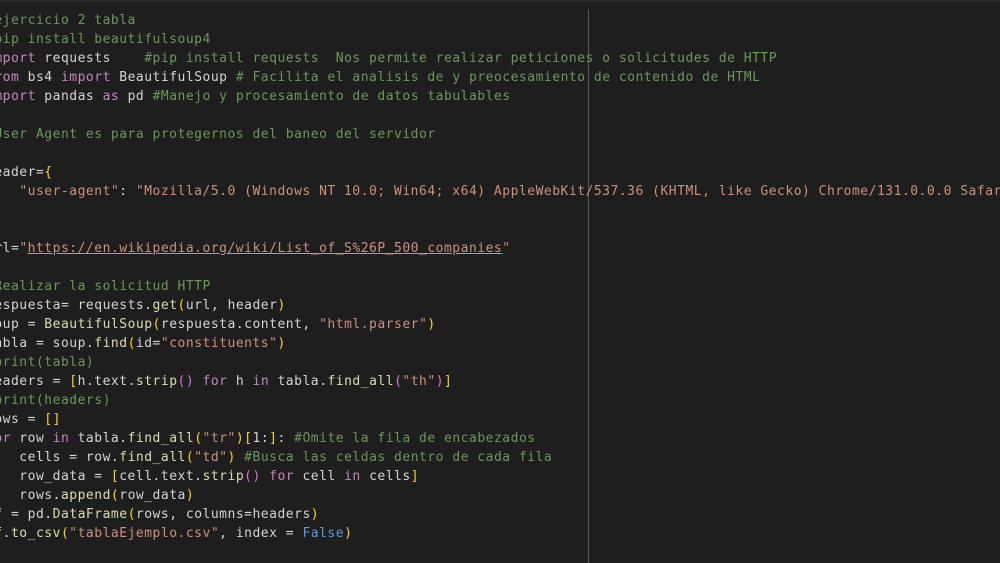  Describe the element at coordinates (69, 96) in the screenshot. I see `code-token: pandas` at that location.